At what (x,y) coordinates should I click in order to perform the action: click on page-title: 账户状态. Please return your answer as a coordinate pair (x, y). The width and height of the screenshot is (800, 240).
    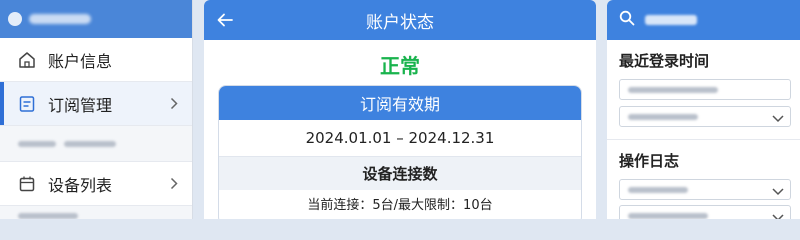
    Looking at the image, I should click on (400, 22).